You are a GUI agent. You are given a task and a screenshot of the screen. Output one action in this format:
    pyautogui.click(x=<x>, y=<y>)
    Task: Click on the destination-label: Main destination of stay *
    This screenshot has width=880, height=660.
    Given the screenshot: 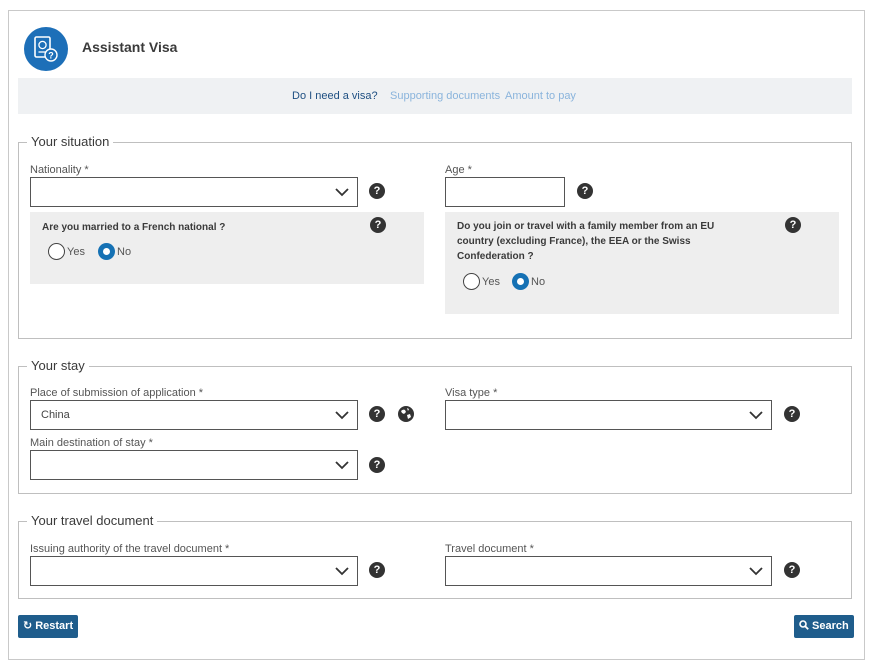 What is the action you would take?
    pyautogui.click(x=91, y=443)
    